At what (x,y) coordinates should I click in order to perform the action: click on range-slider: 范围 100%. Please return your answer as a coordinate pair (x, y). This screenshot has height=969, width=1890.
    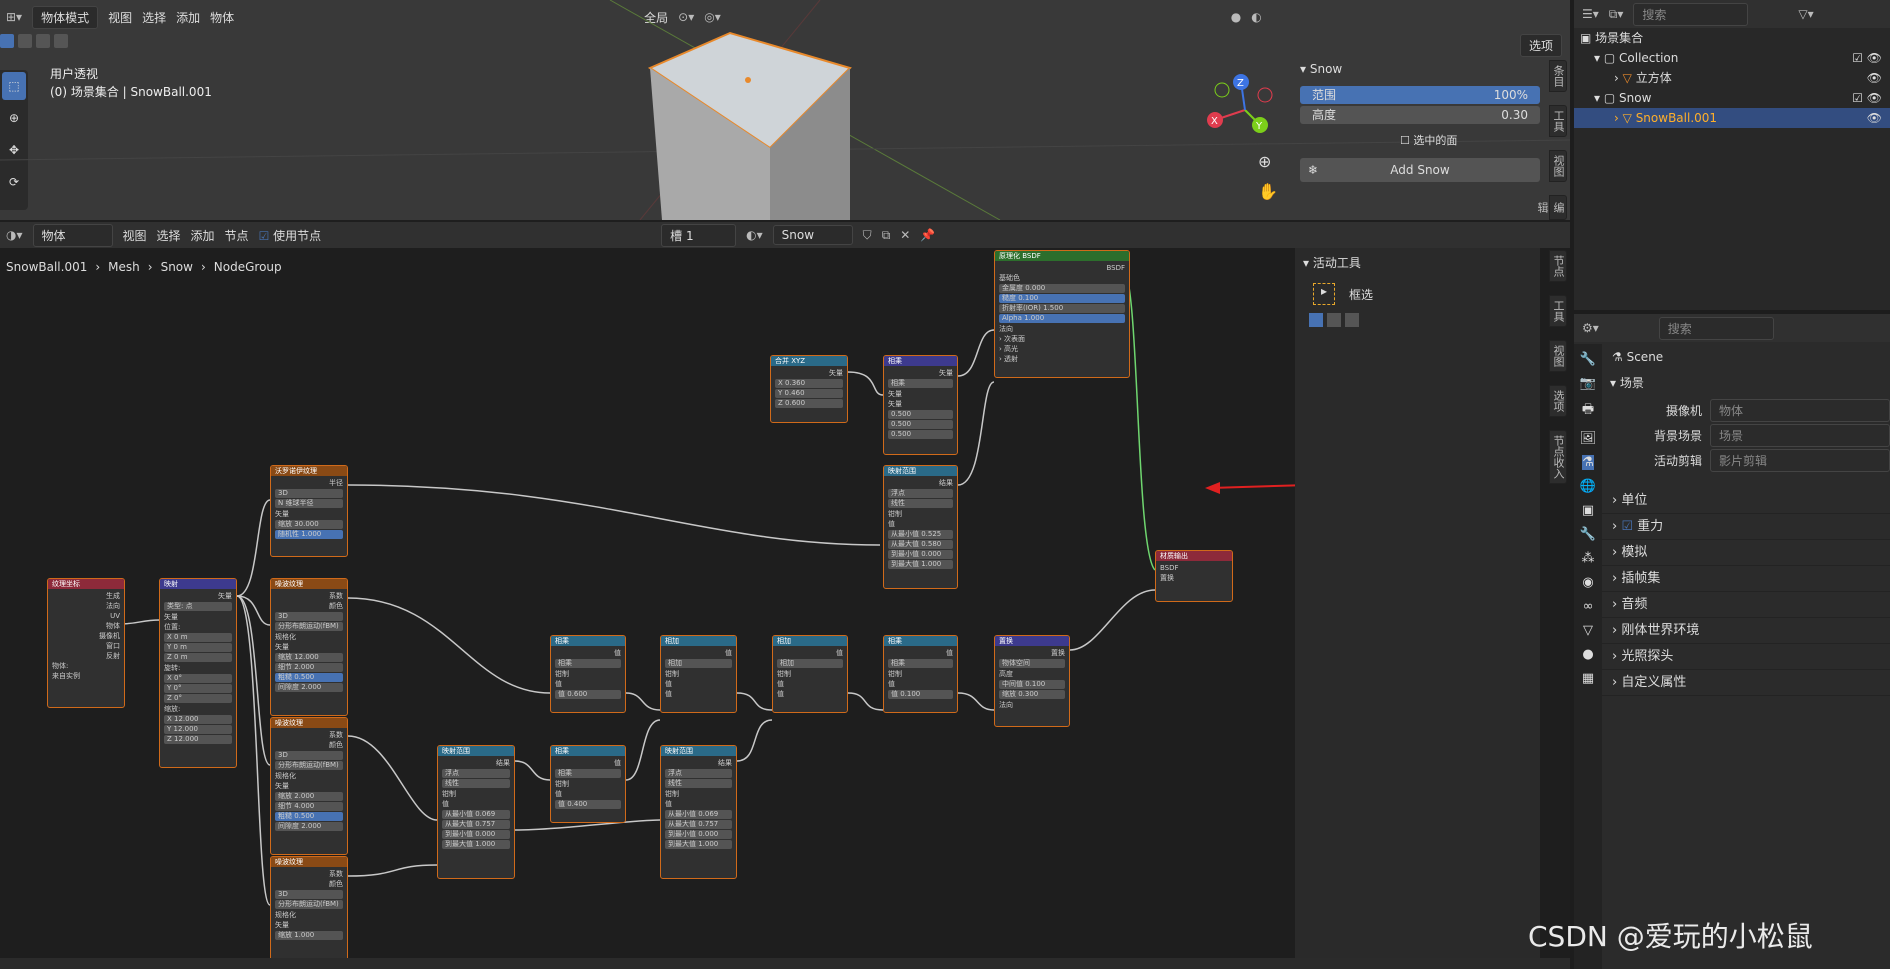
    Looking at the image, I should click on (1420, 95).